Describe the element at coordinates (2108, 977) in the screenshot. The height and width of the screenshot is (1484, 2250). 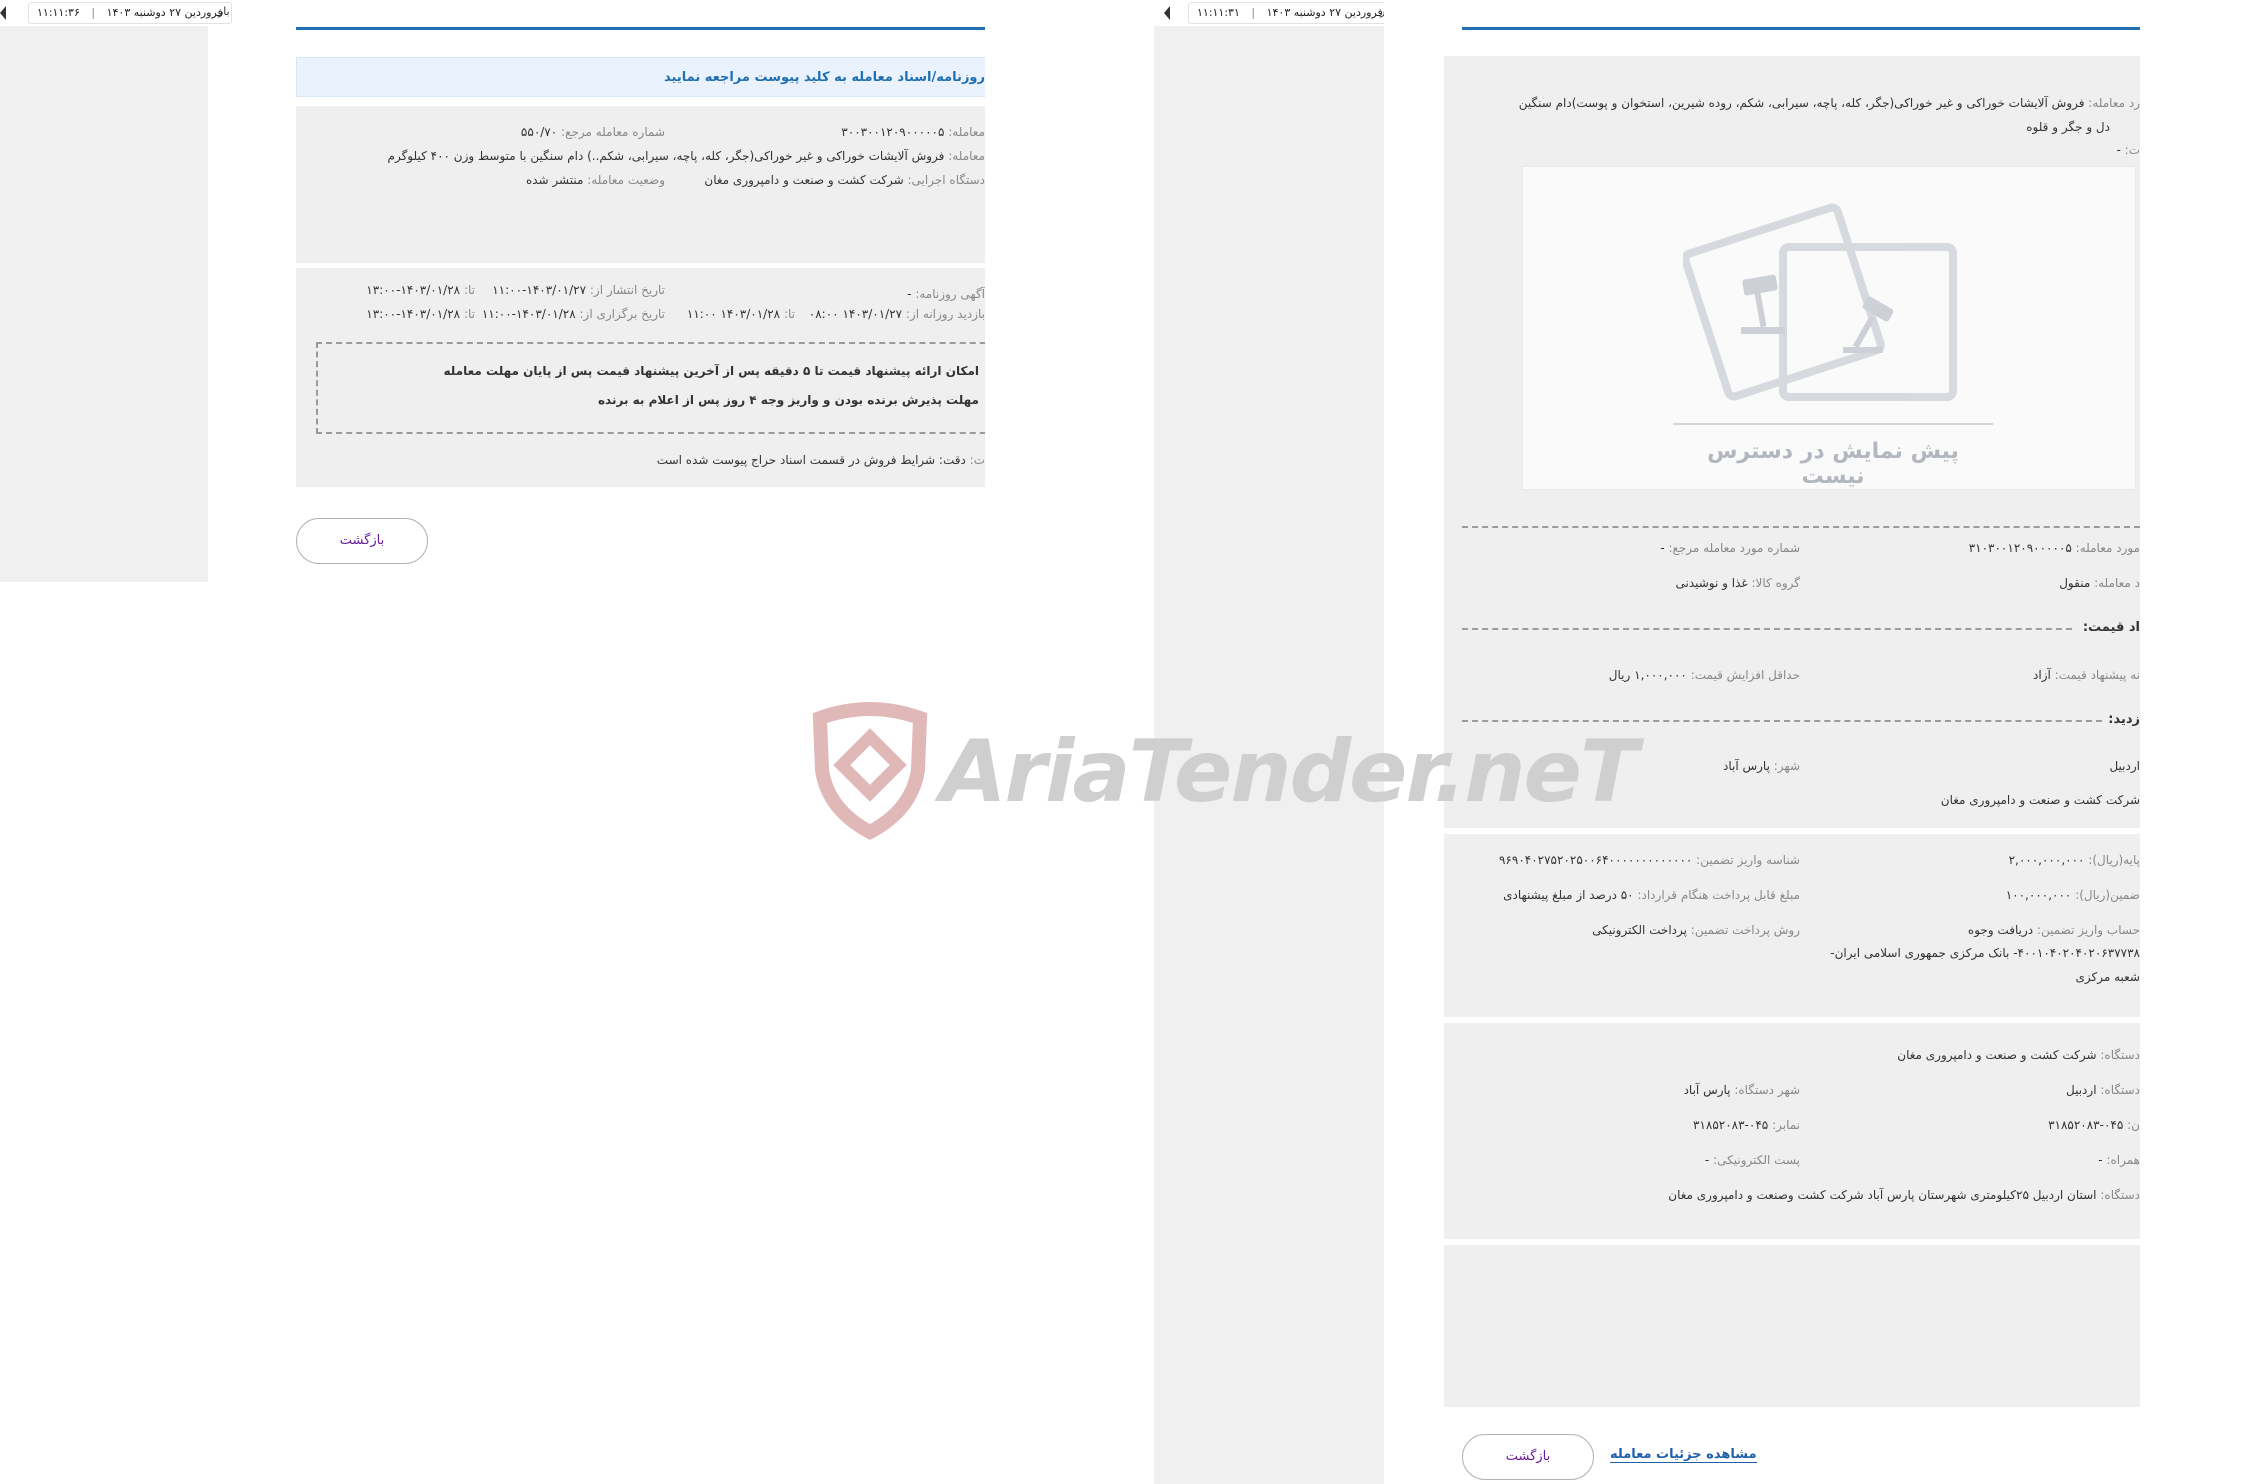
I see `bank-branch: شعبه مرکزی` at that location.